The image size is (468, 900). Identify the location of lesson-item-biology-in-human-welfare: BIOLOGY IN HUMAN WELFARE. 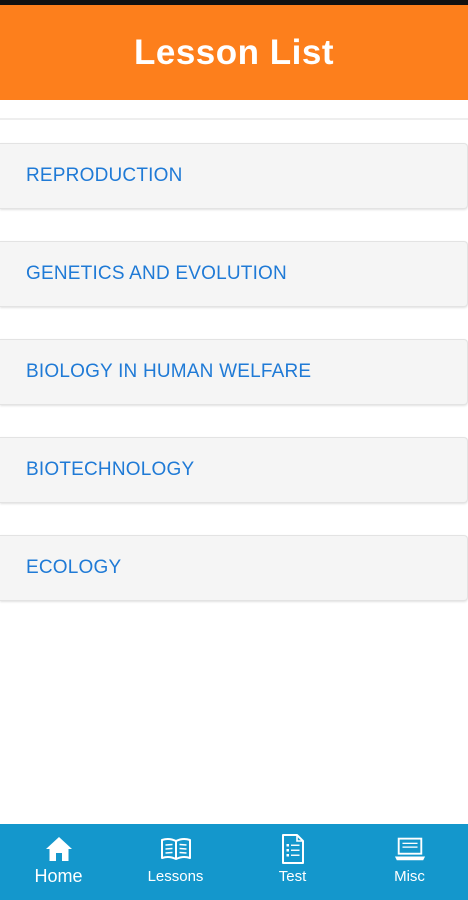
(234, 372).